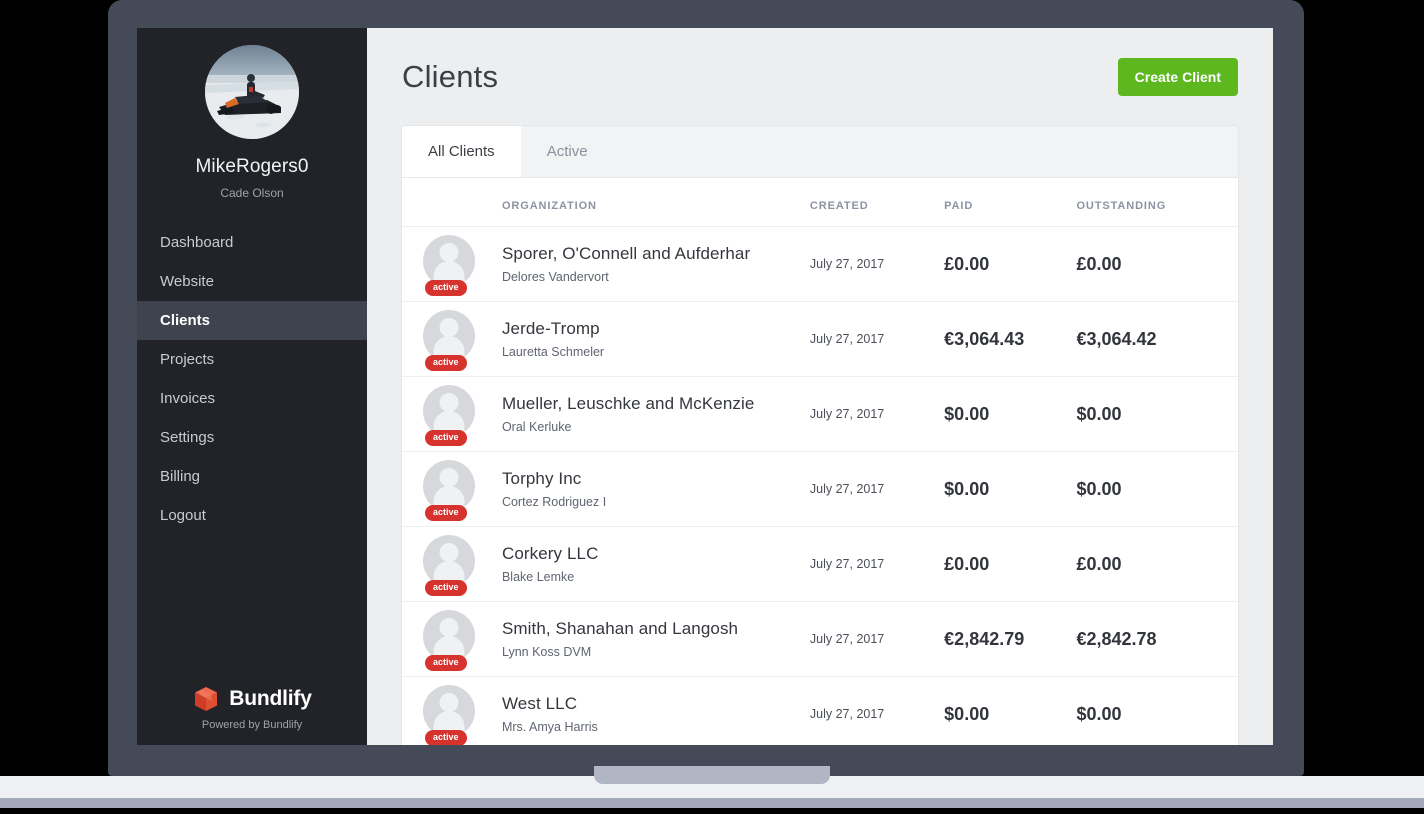 This screenshot has width=1424, height=814. Describe the element at coordinates (252, 476) in the screenshot. I see `sidebar-item-billing: Billing` at that location.